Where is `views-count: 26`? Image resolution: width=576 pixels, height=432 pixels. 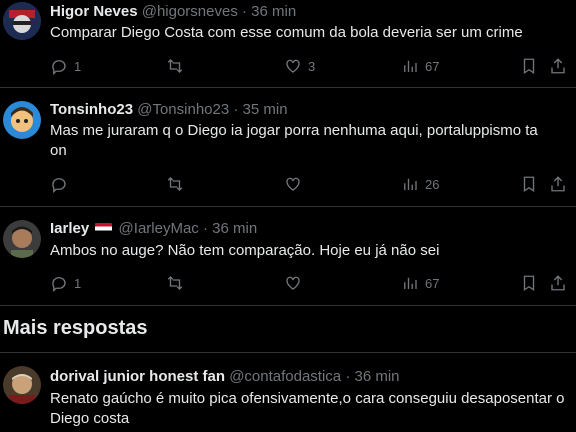 views-count: 26 is located at coordinates (432, 184).